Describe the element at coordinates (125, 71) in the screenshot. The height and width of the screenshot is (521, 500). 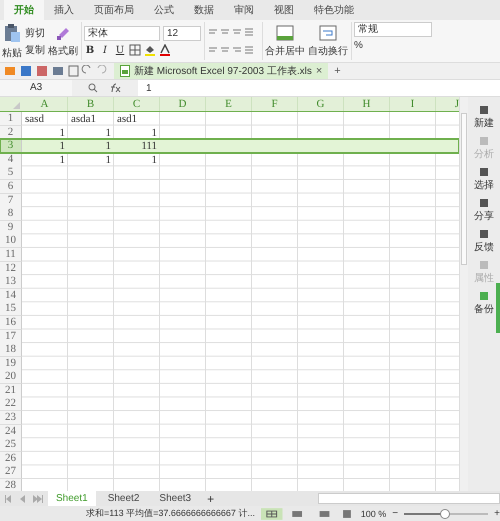
I see `spreadsheet-file-icon` at that location.